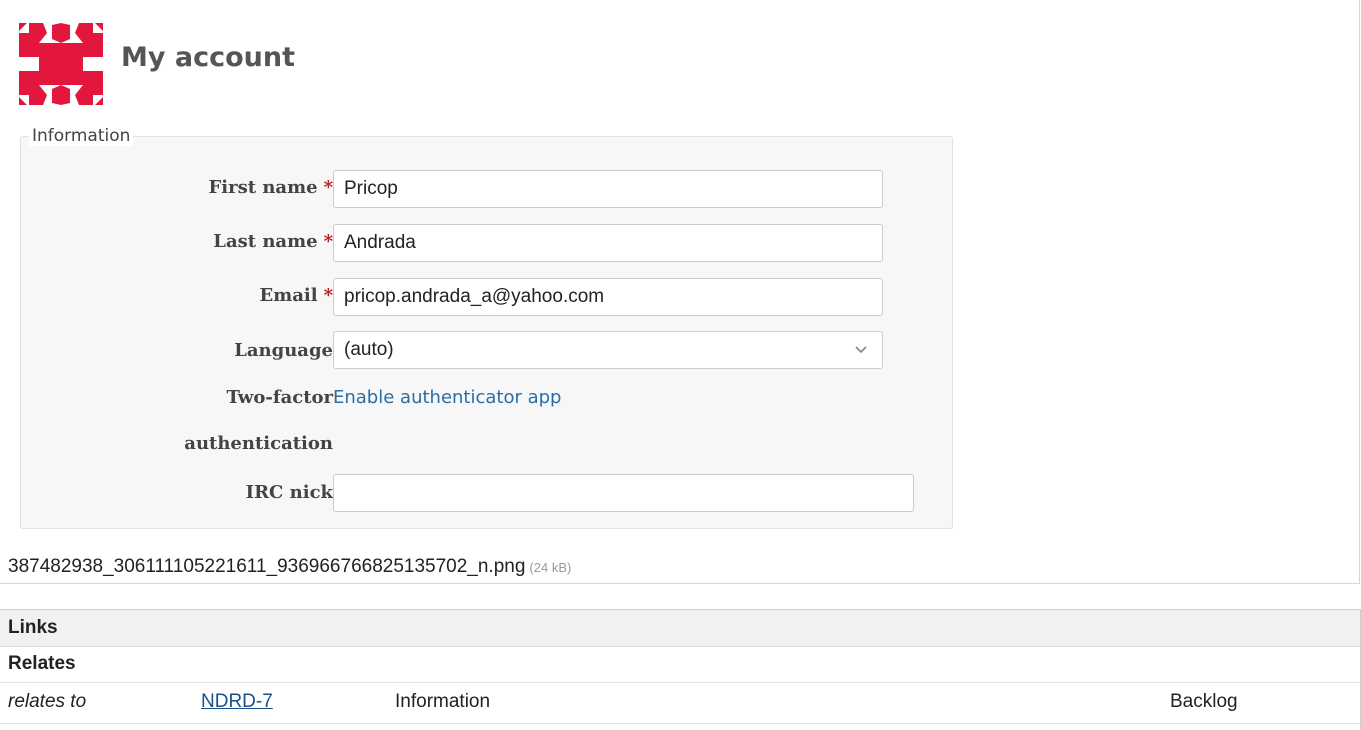 The height and width of the screenshot is (730, 1361). What do you see at coordinates (265, 241) in the screenshot?
I see `last-name-label-text: Last name` at bounding box center [265, 241].